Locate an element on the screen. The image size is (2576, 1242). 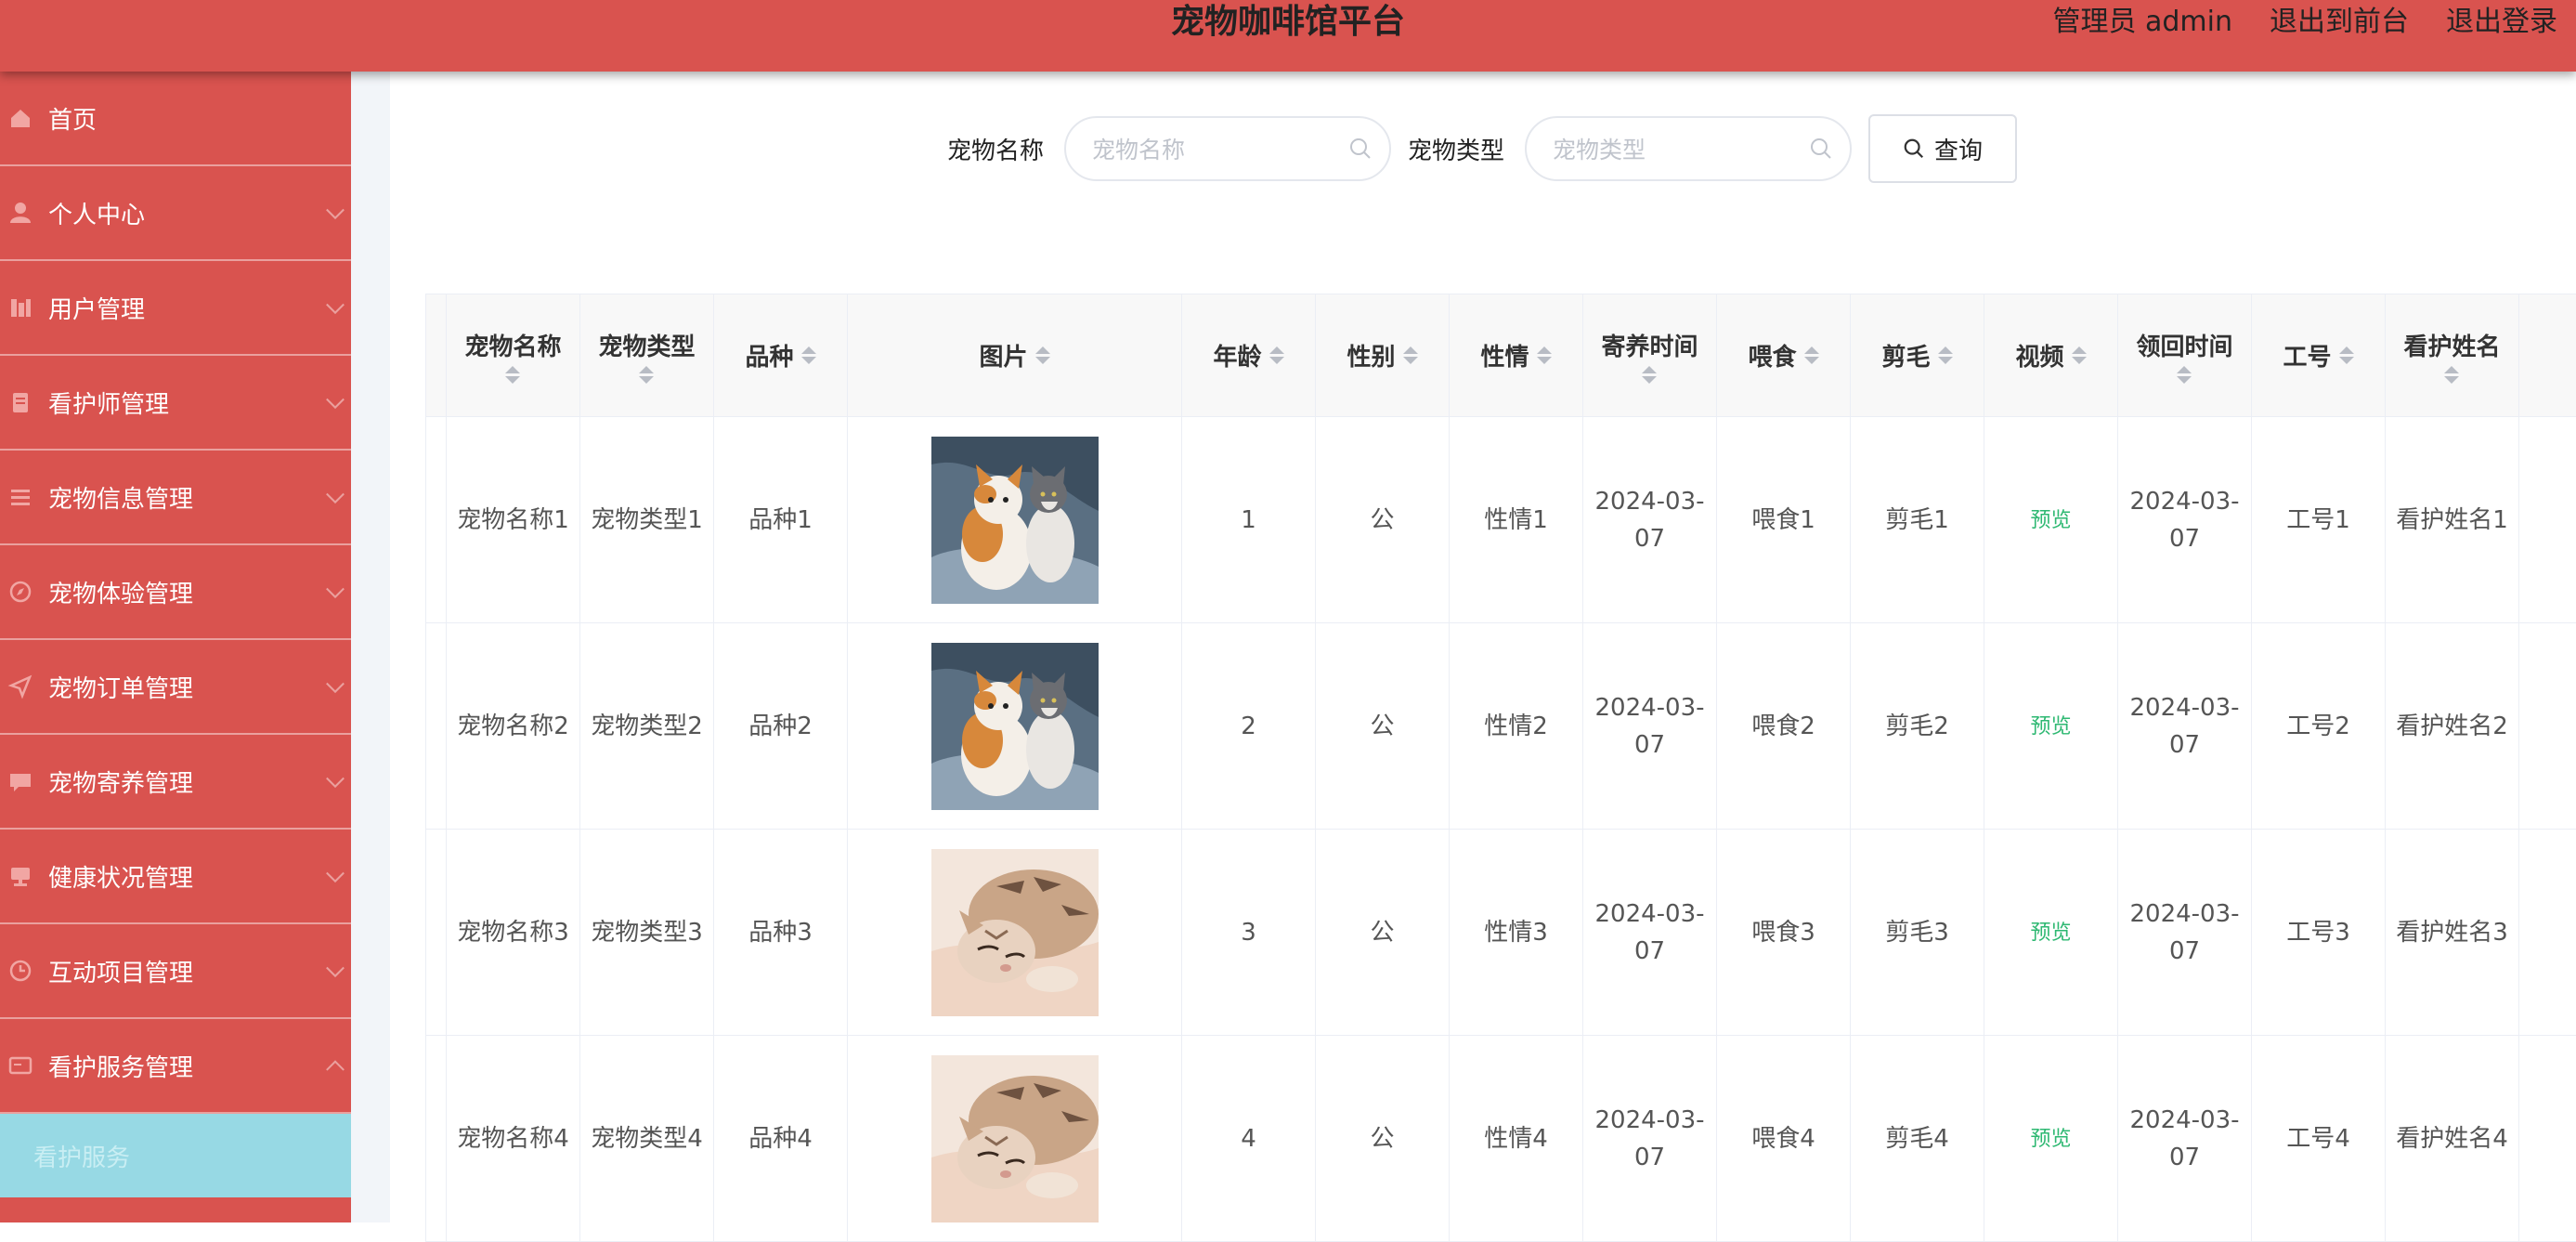
col-header-pet-name: 宠物名称 is located at coordinates (513, 355).